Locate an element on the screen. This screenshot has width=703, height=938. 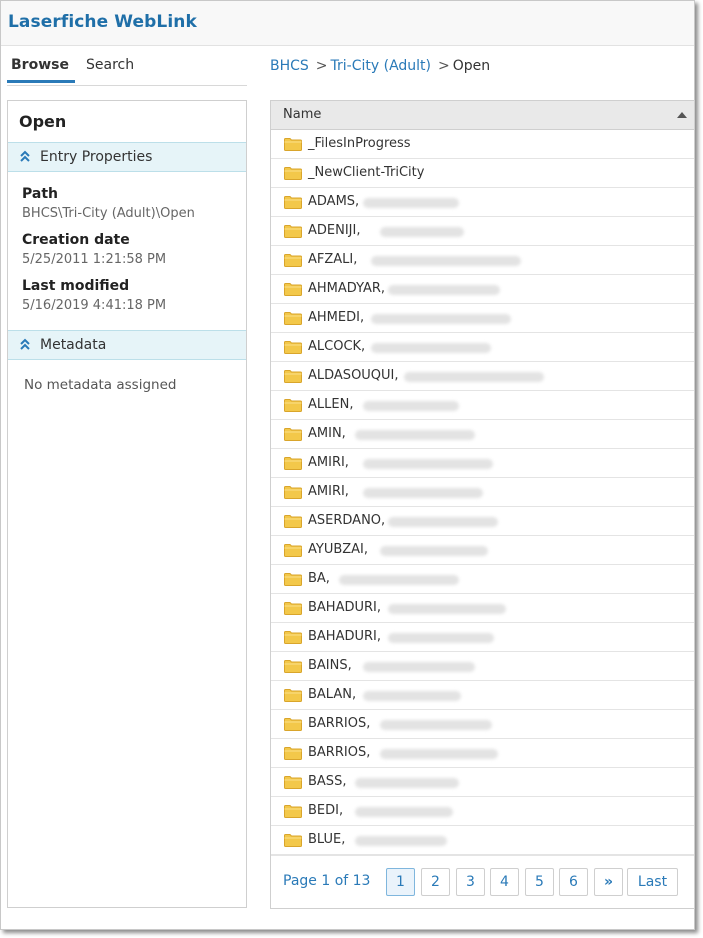
folder-row: AYUBZAI, is located at coordinates (482, 550).